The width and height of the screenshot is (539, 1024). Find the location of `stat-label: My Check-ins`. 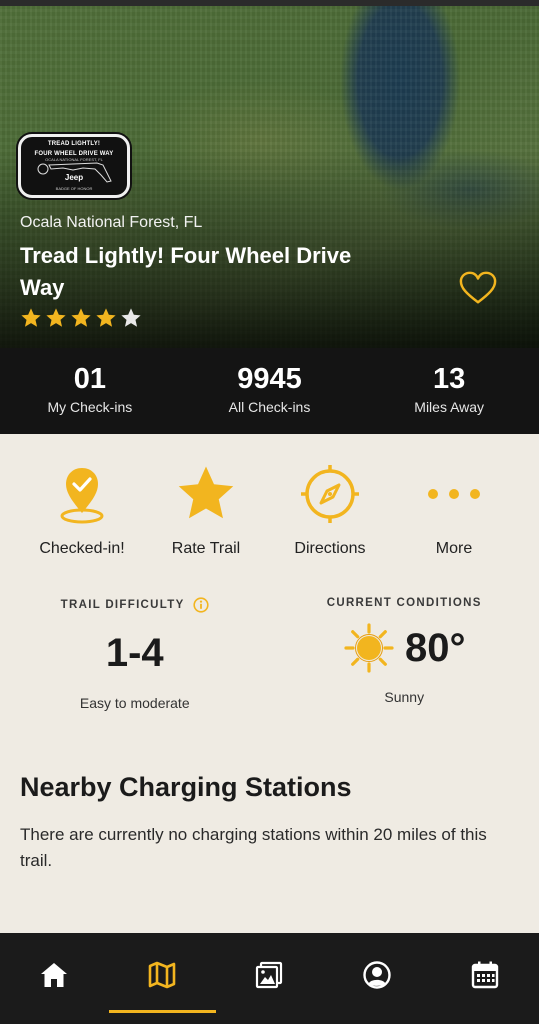

stat-label: My Check-ins is located at coordinates (90, 407).